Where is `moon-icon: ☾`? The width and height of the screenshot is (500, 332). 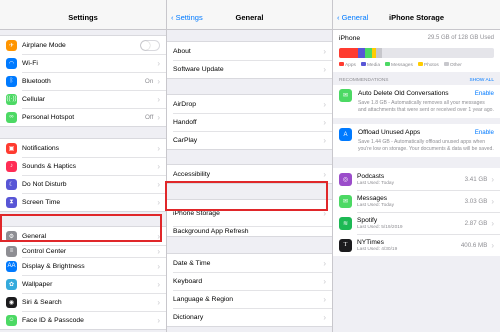 moon-icon: ☾ is located at coordinates (11, 184).